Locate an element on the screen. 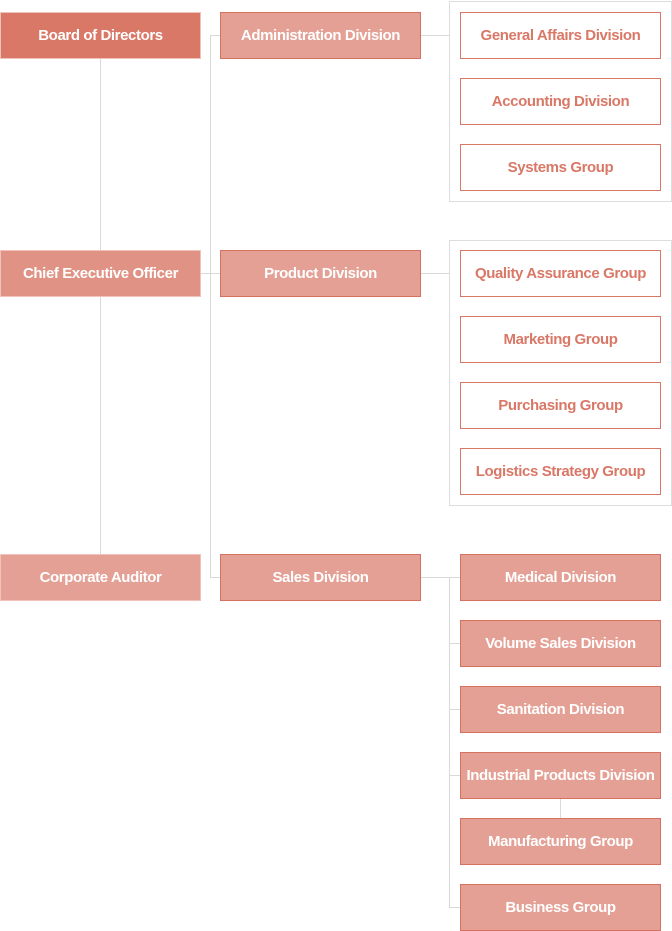 This screenshot has height=931, width=672. connector-industrial-manufacturing is located at coordinates (560, 808).